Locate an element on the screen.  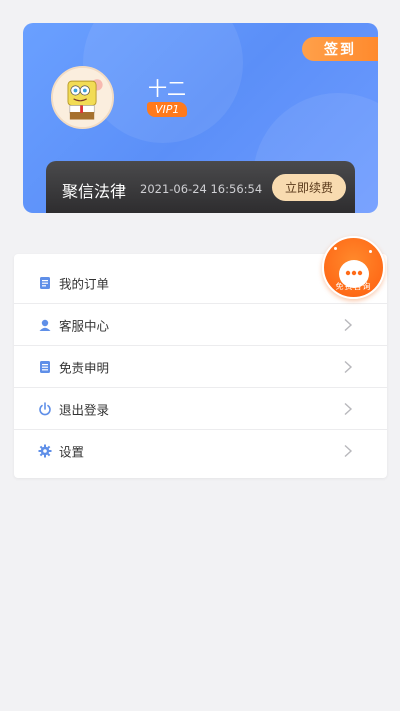
vip-badge: VIP1 is located at coordinates (167, 109).